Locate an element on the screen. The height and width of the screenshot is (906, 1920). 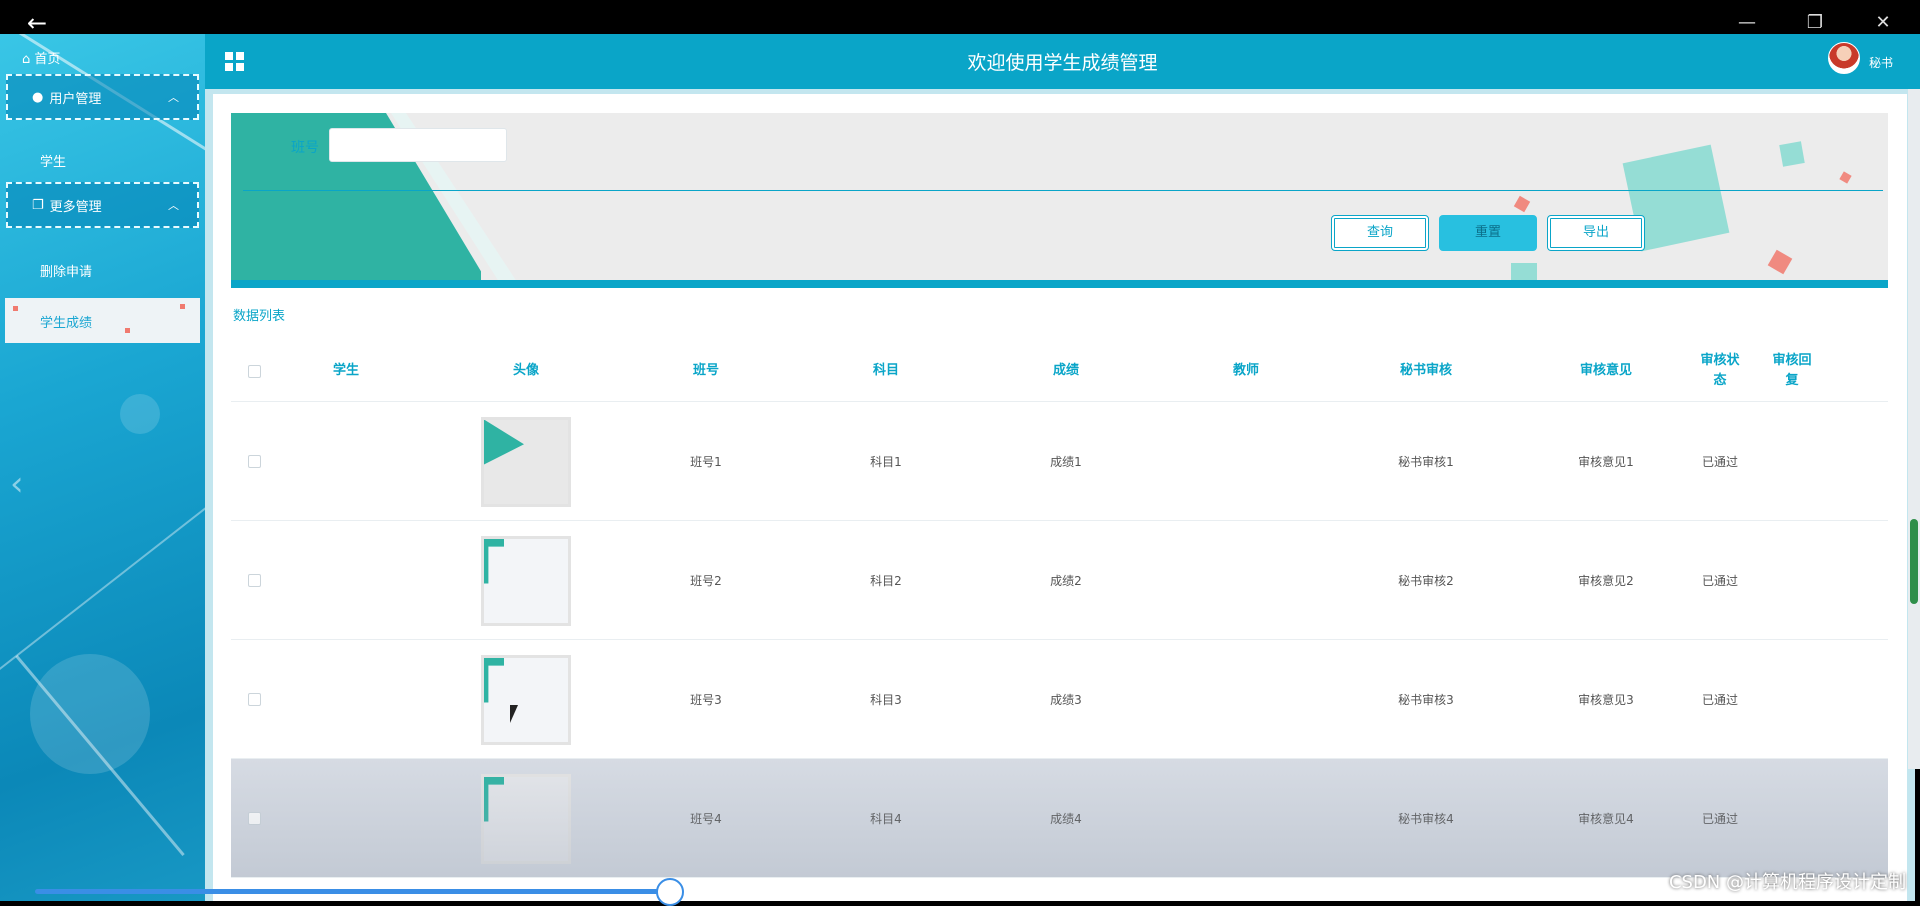
column-header: 学生 is located at coordinates (346, 371).